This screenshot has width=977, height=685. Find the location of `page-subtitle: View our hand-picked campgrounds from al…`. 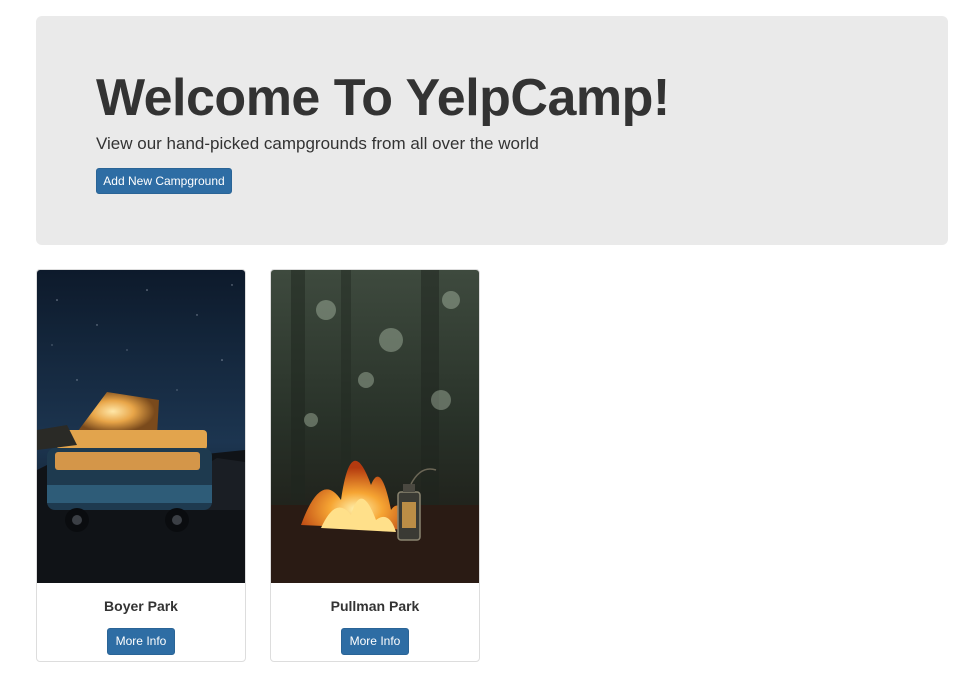

page-subtitle: View our hand-picked campgrounds from al… is located at coordinates (317, 143).